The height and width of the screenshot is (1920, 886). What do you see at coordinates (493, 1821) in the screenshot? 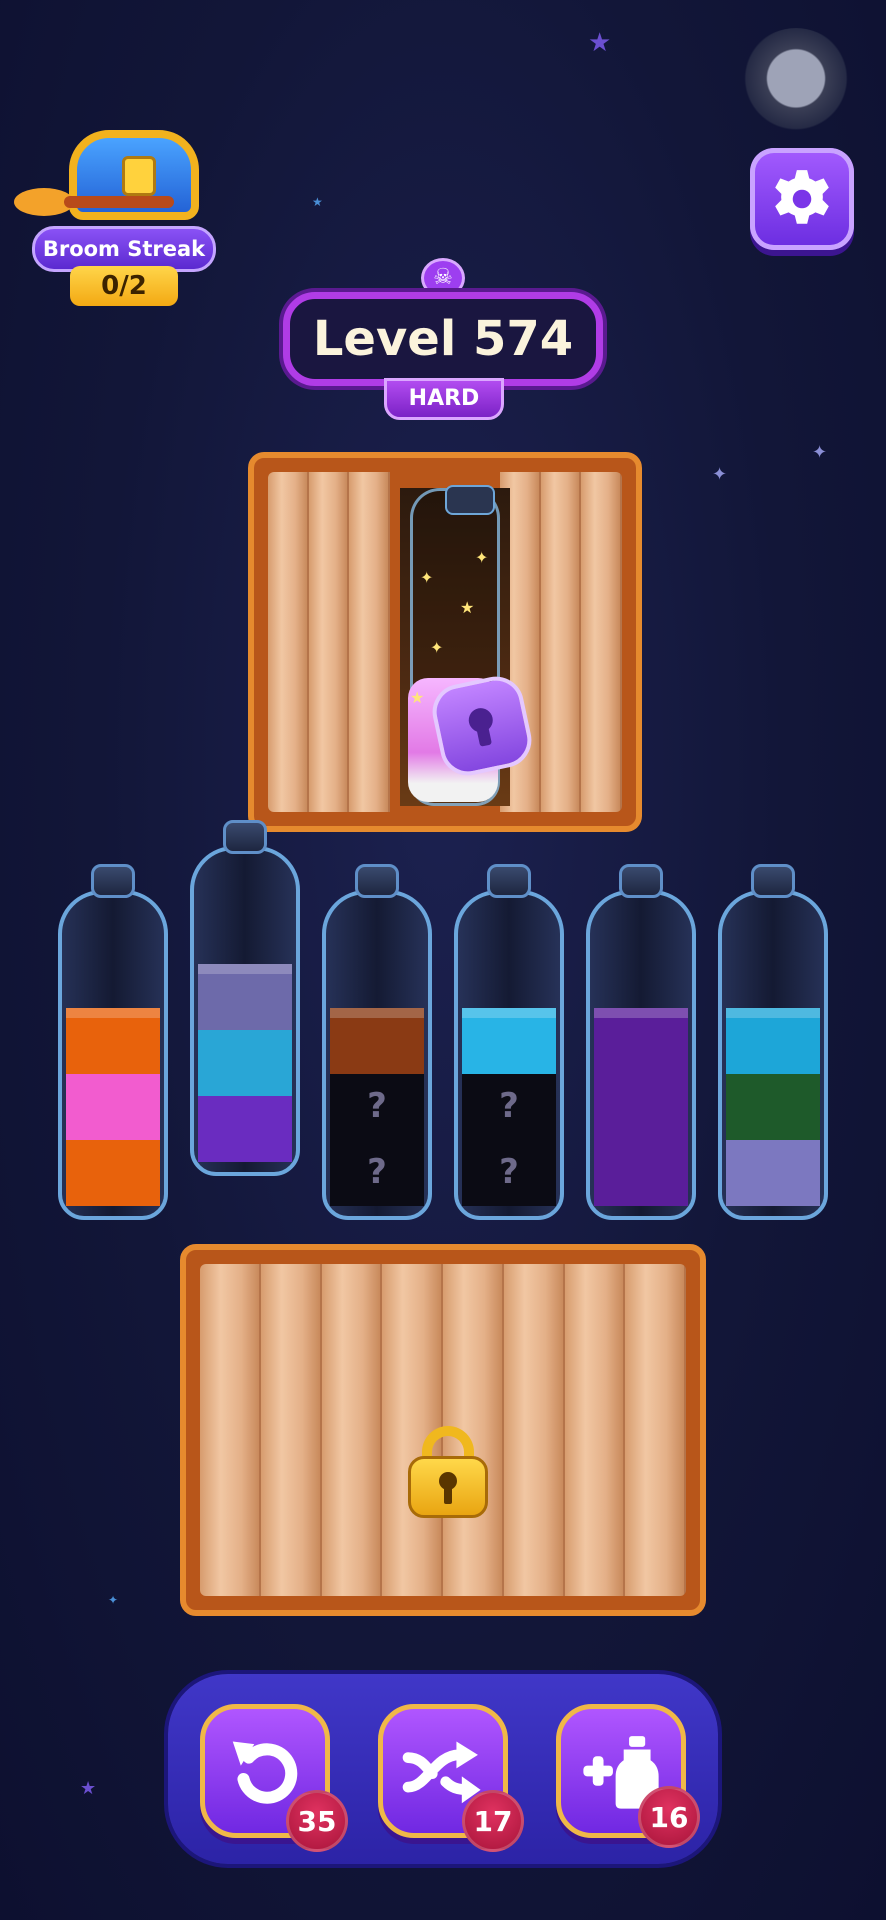
I see `shuffle-count-badge: 17` at bounding box center [493, 1821].